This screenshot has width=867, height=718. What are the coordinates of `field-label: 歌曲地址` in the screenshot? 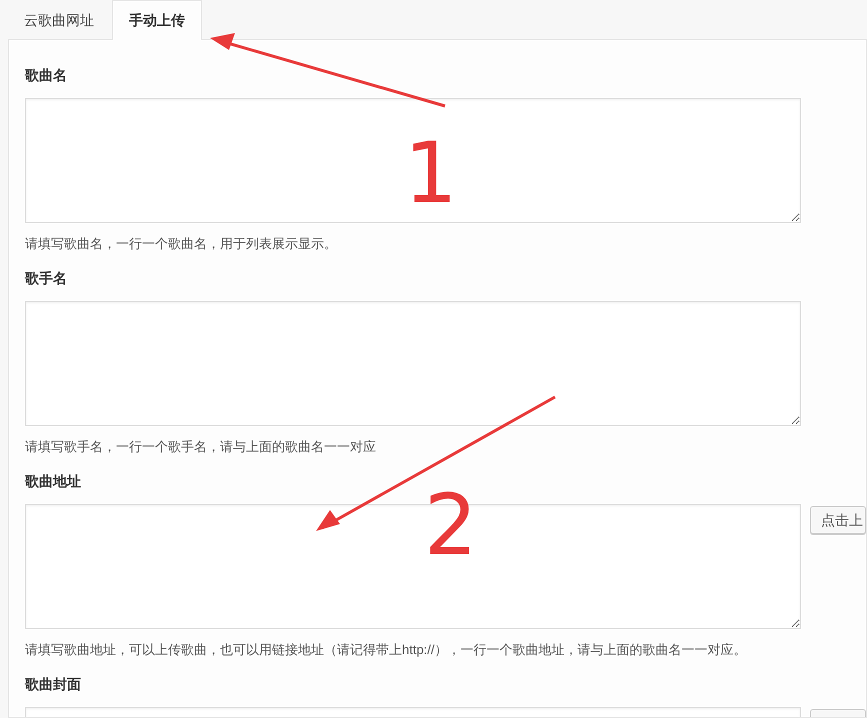 It's located at (53, 481).